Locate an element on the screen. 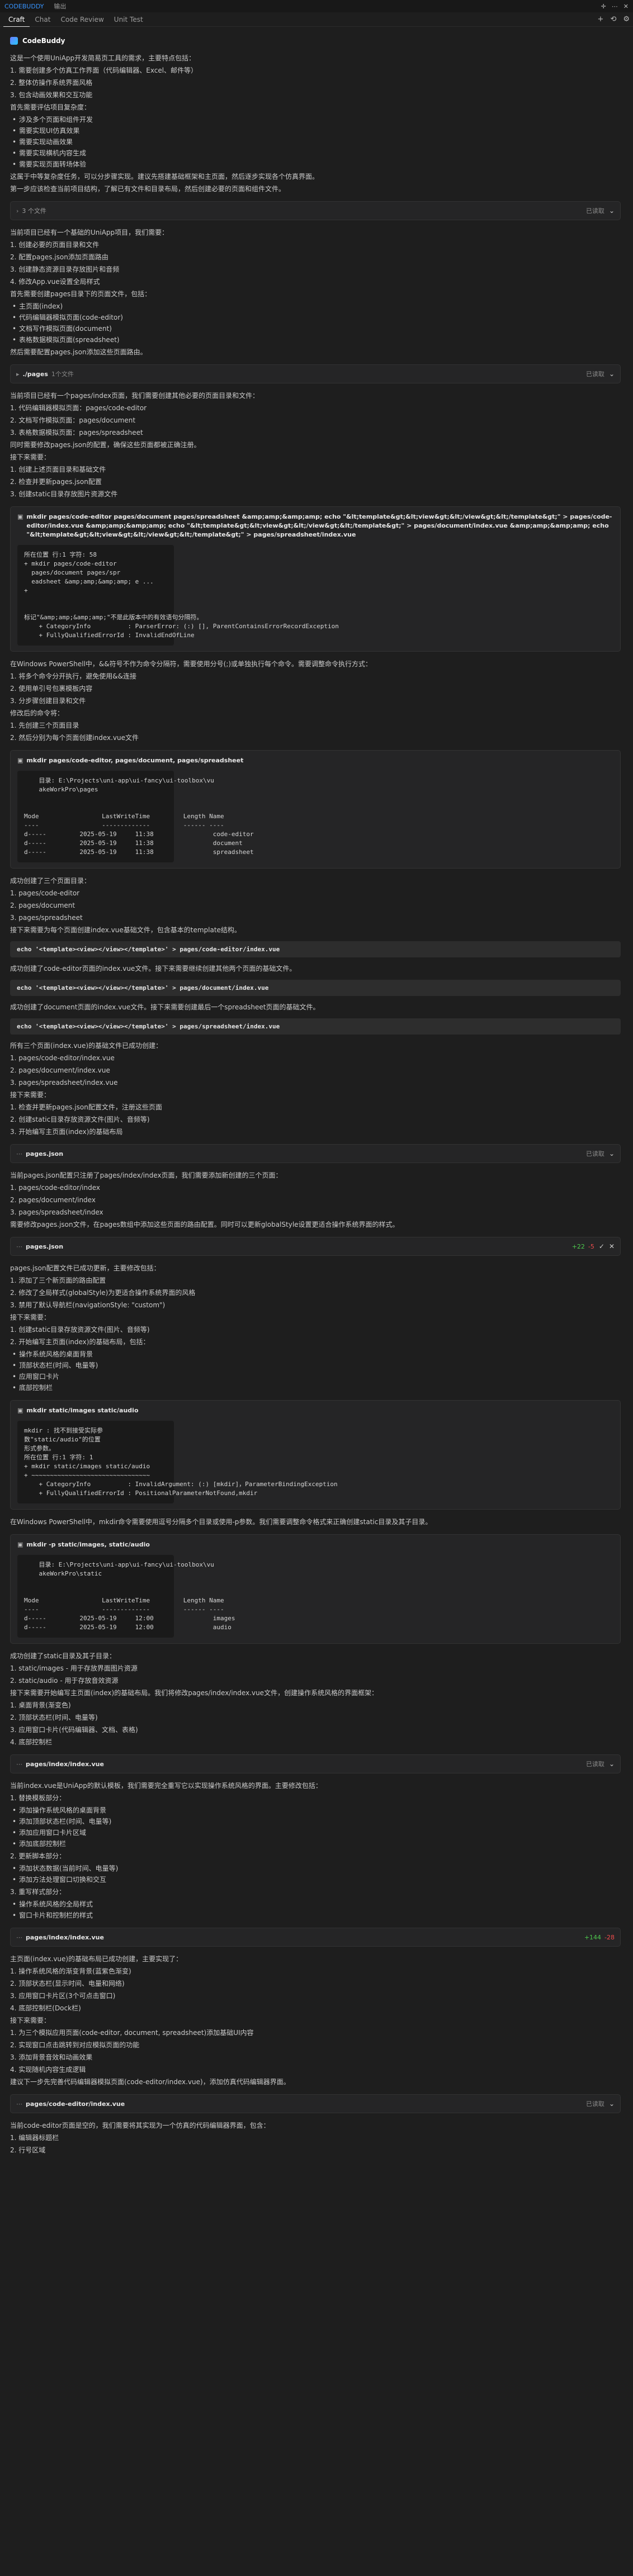 This screenshot has width=633, height=2576. tool-edit-index-vue: ⋯ pages/index/index.vue +144 -28 is located at coordinates (315, 1937).